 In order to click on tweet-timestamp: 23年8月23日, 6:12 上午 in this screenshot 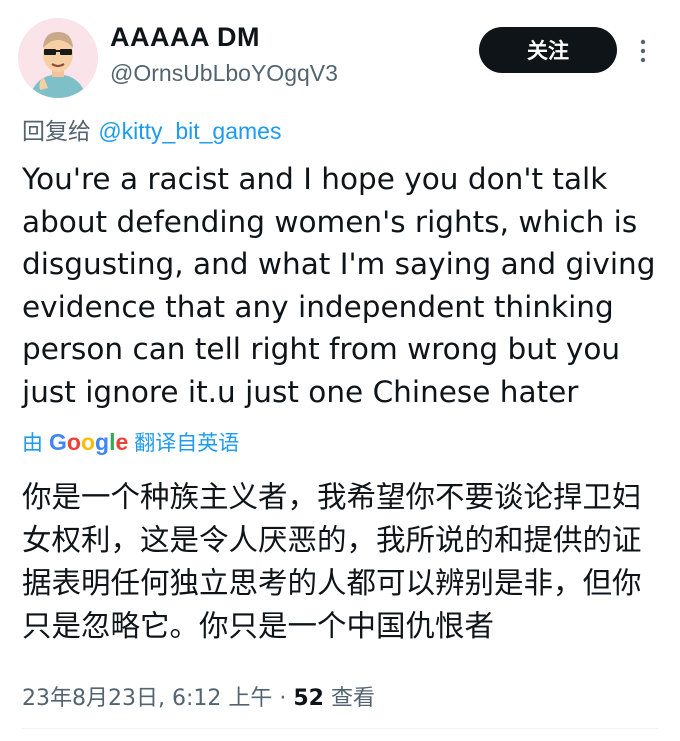, I will do `click(147, 698)`.